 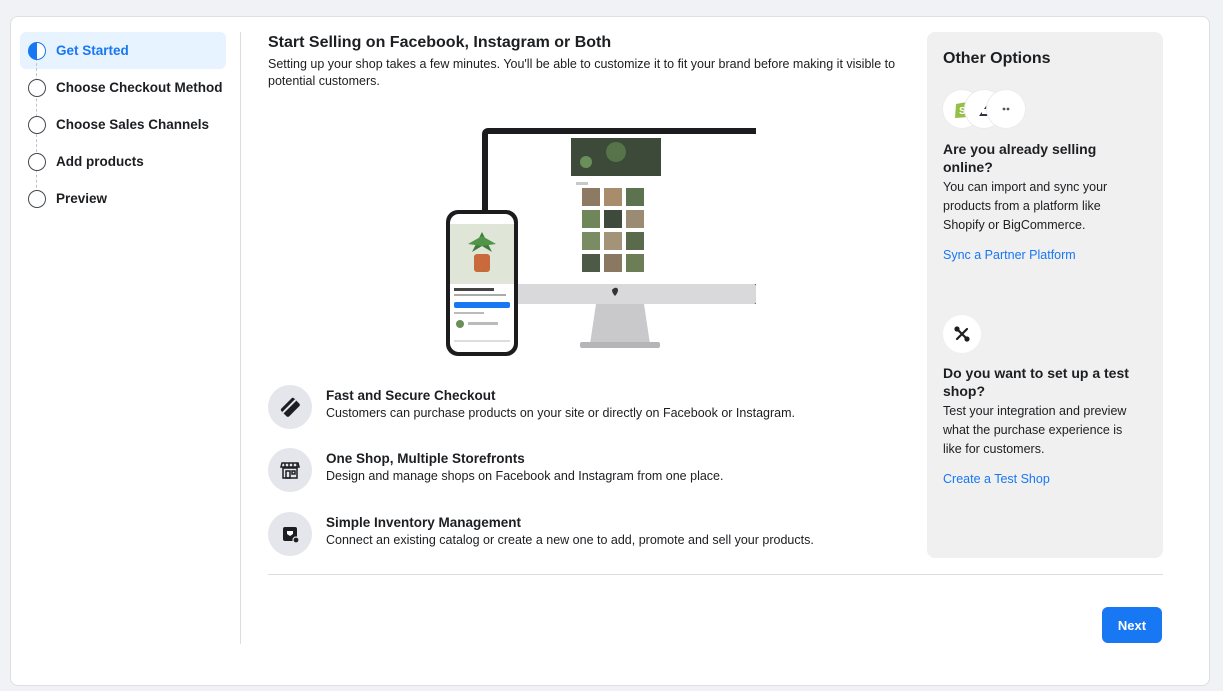 I want to click on inventory-icon, so click(x=290, y=534).